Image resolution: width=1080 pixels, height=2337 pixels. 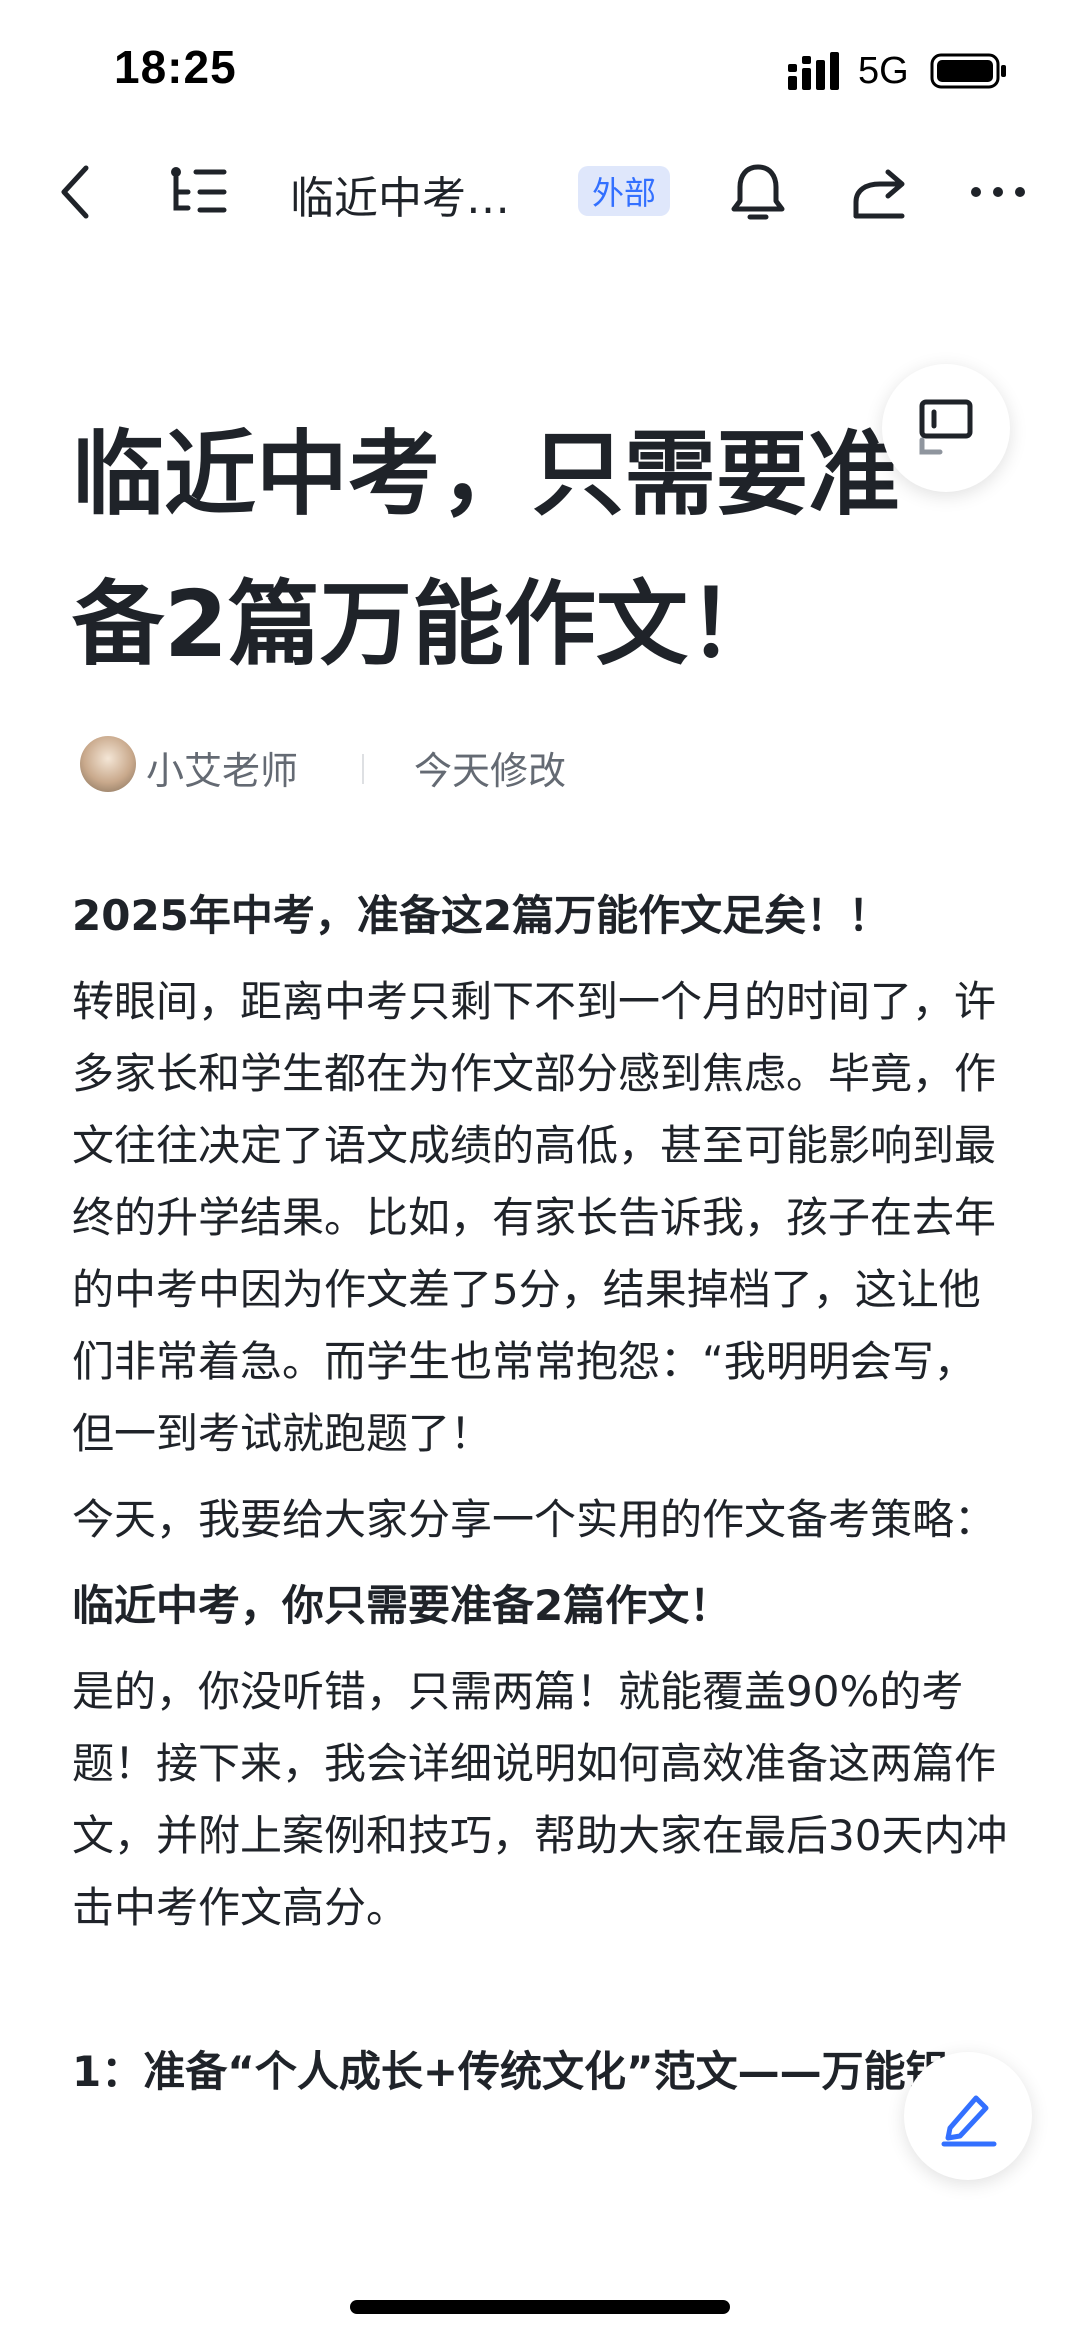 I want to click on battery-icon, so click(x=968, y=71).